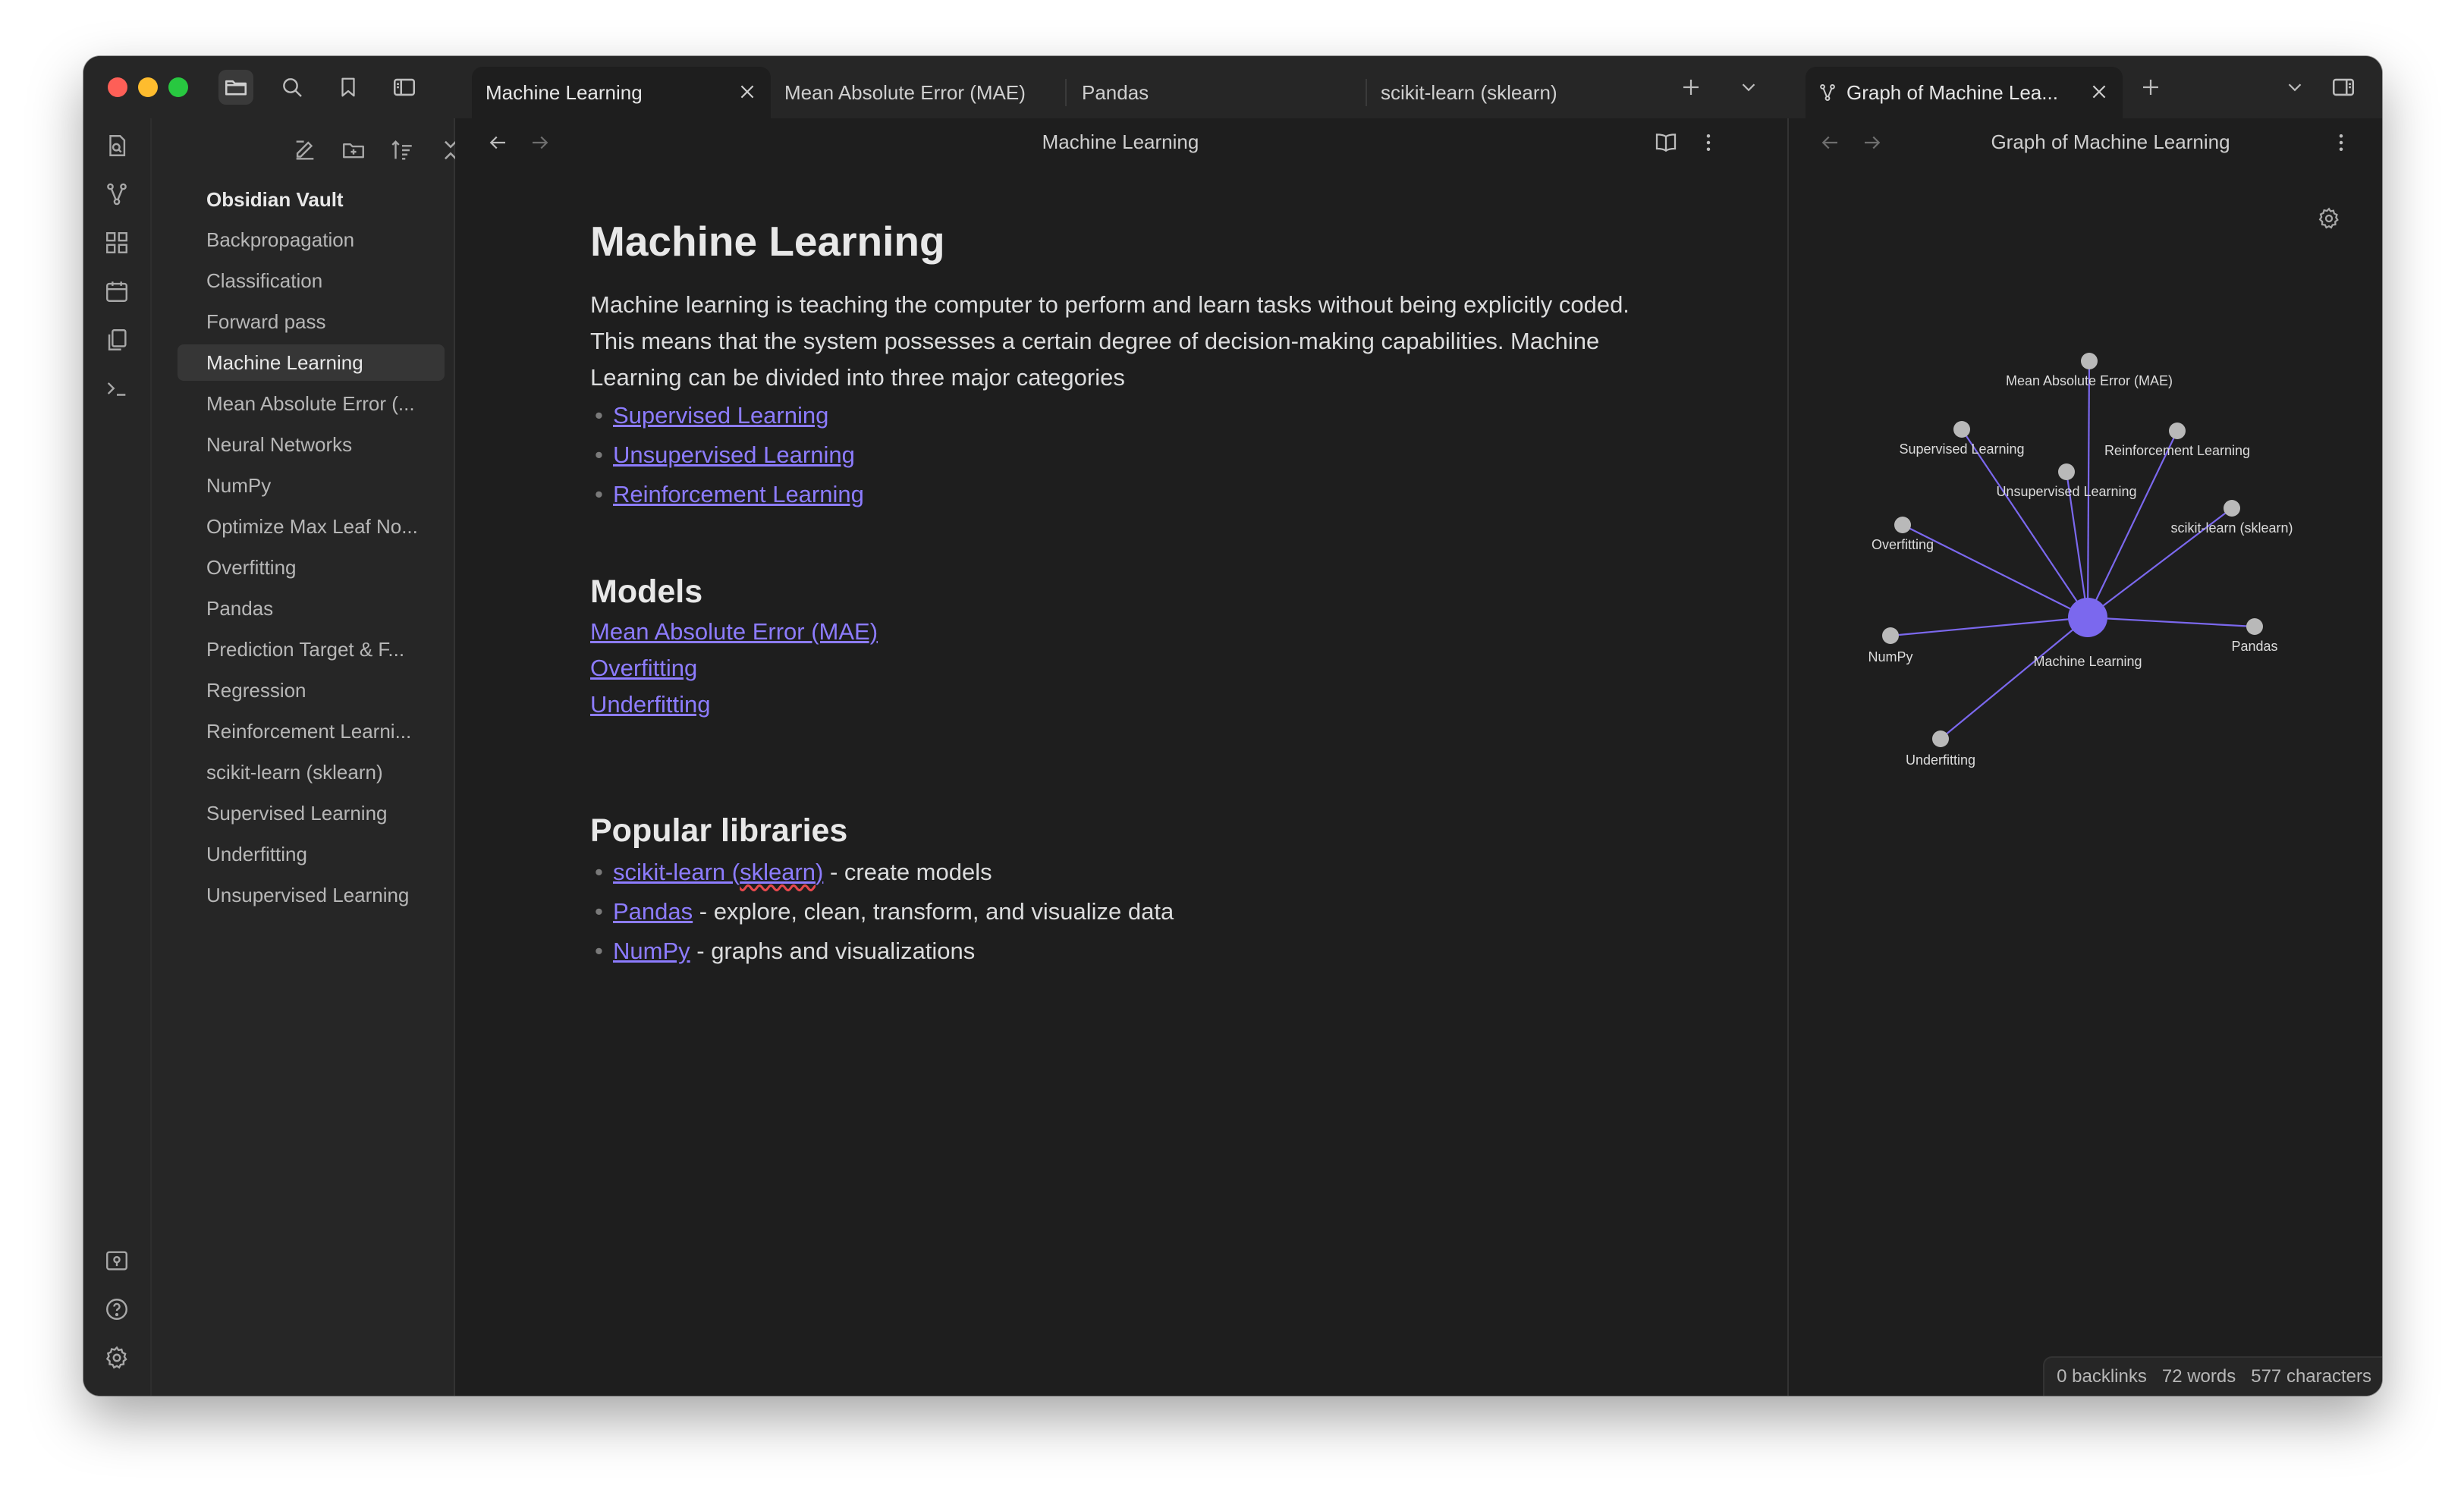  I want to click on file-item: Regression, so click(311, 690).